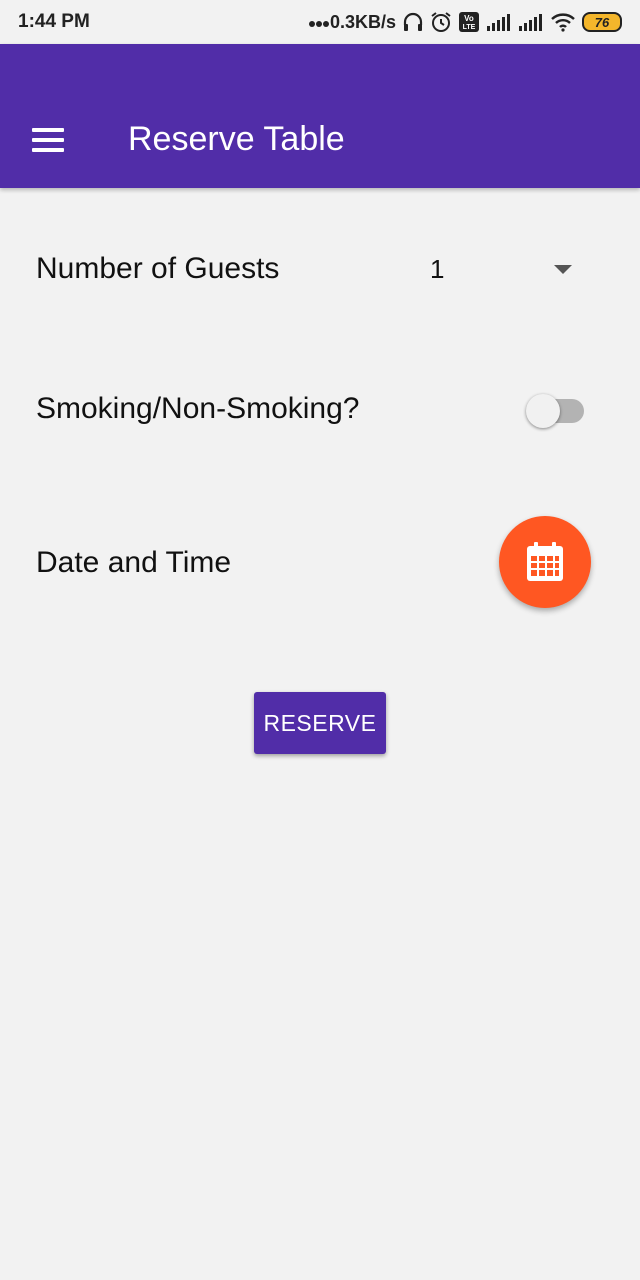  I want to click on guests-dropdown: 1, so click(505, 270).